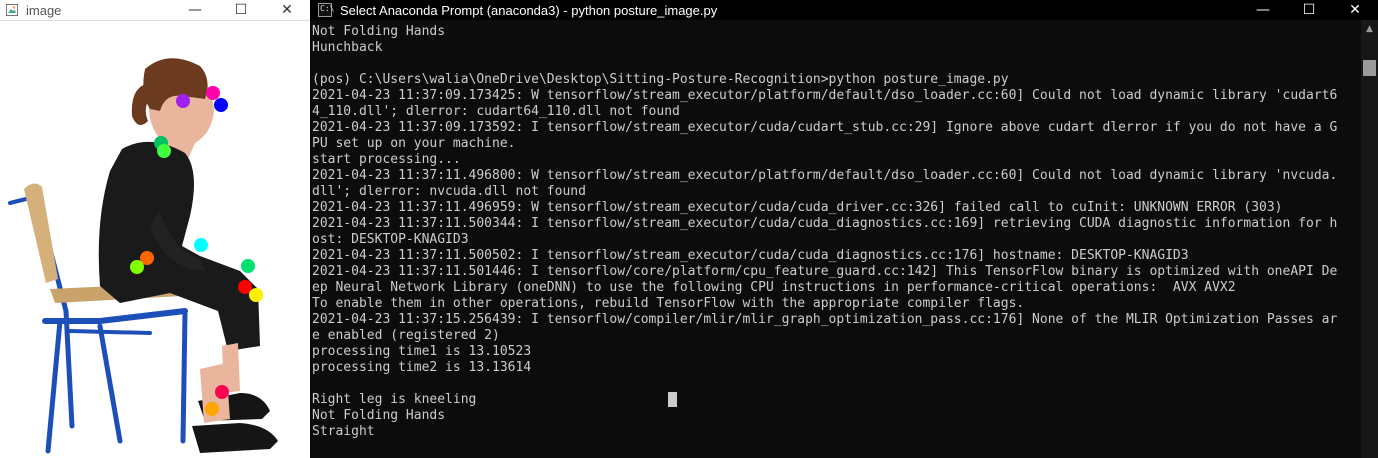 The image size is (1378, 458). Describe the element at coordinates (248, 266) in the screenshot. I see `keypoint-knee-a` at that location.